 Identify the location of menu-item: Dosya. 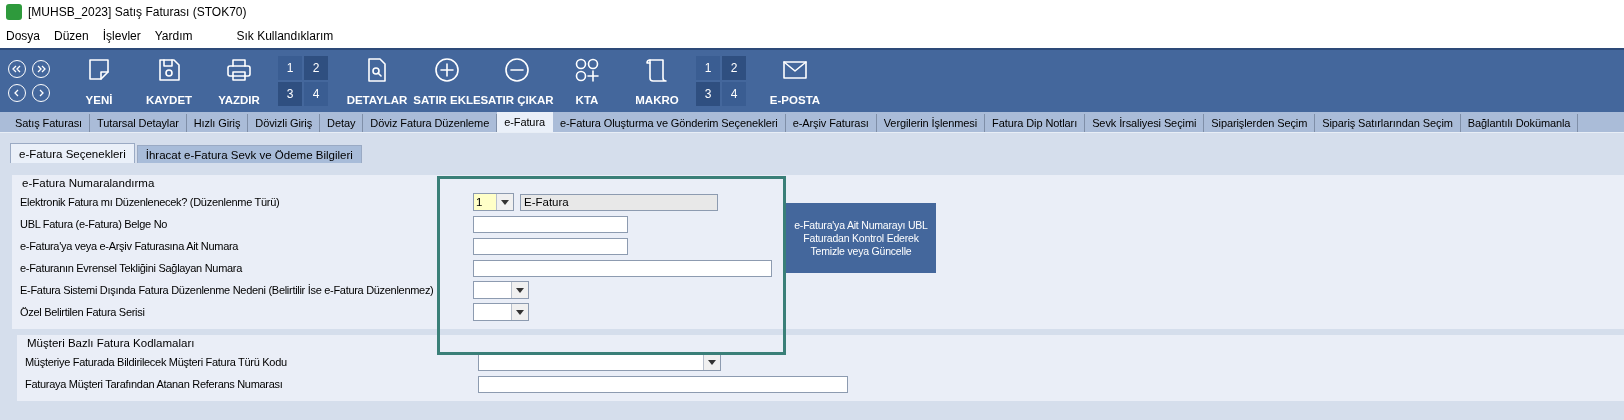
(23, 36).